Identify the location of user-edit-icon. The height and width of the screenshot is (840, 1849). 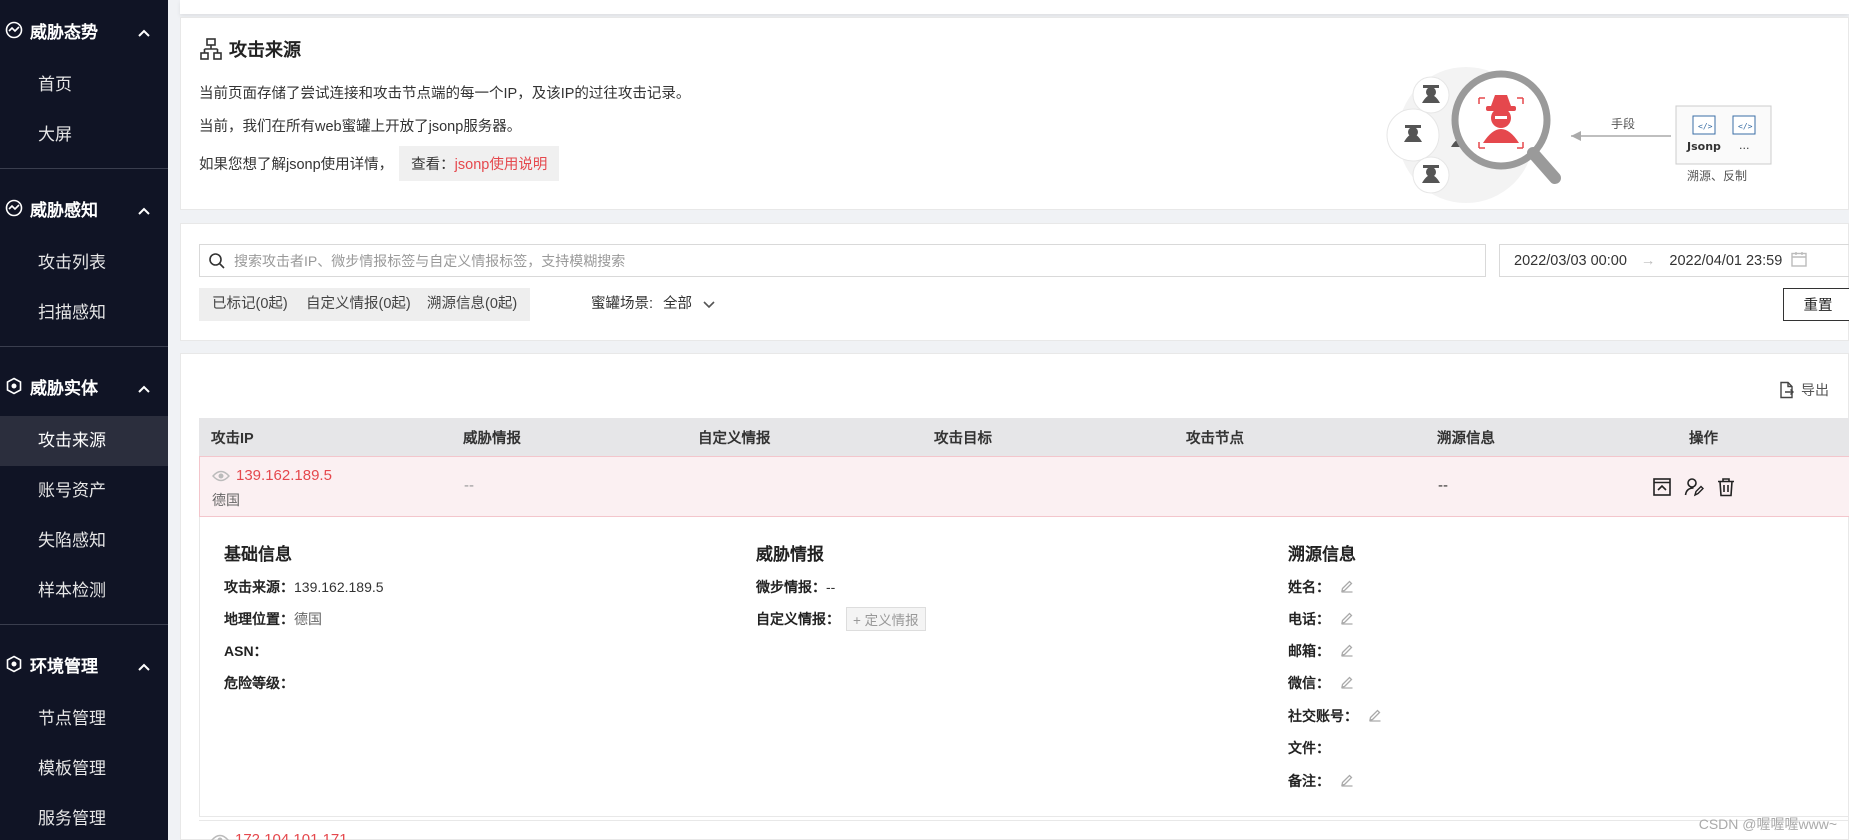
(1694, 487).